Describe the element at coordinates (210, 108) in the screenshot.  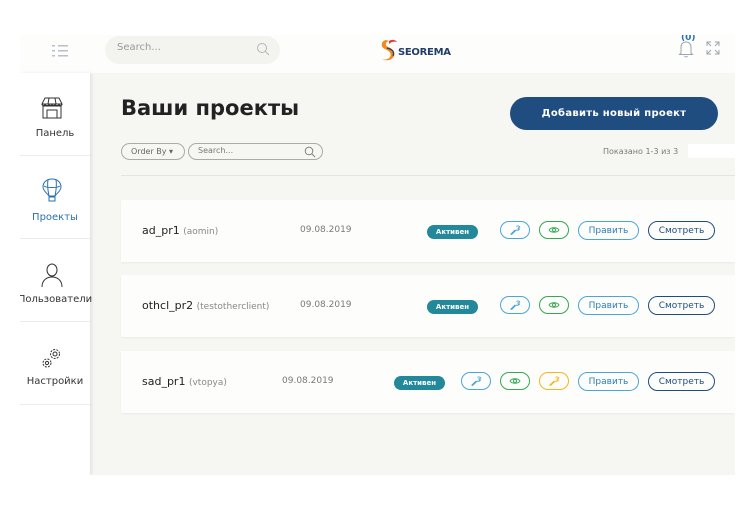
I see `page-title: Ваши проекты` at that location.